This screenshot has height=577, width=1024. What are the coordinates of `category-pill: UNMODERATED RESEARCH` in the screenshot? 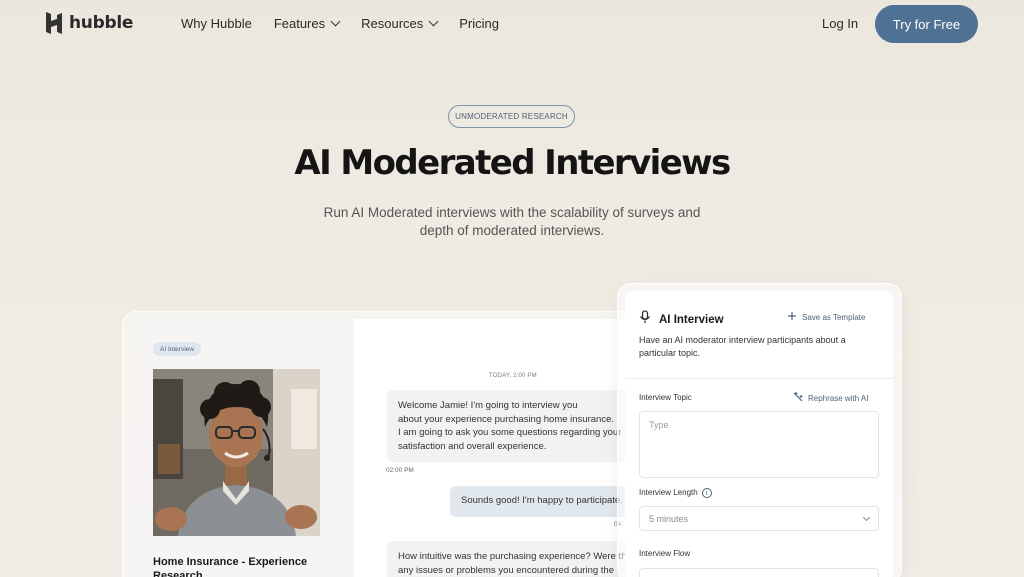 It's located at (511, 116).